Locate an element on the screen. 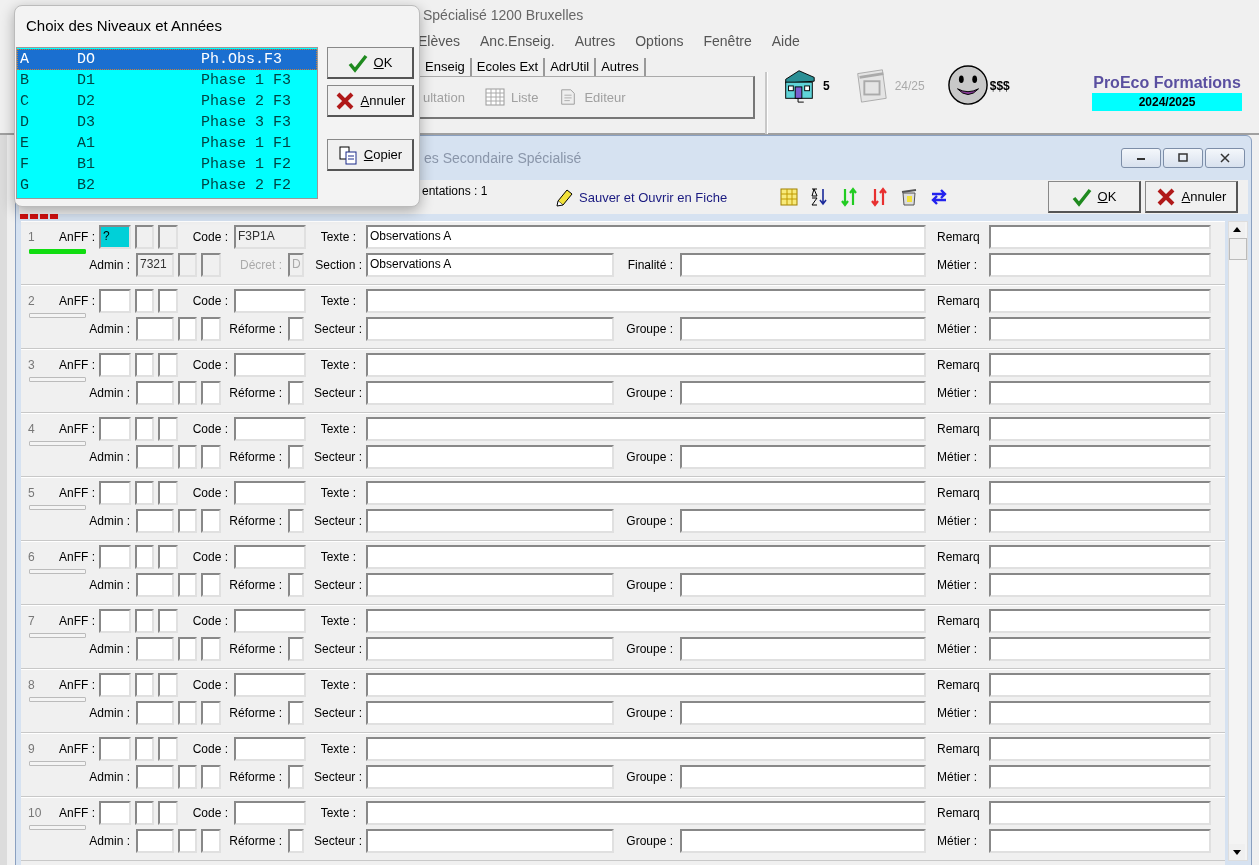 Image resolution: width=1259 pixels, height=865 pixels. list-item: B D1 Phase 1 F3 is located at coordinates (167, 80).